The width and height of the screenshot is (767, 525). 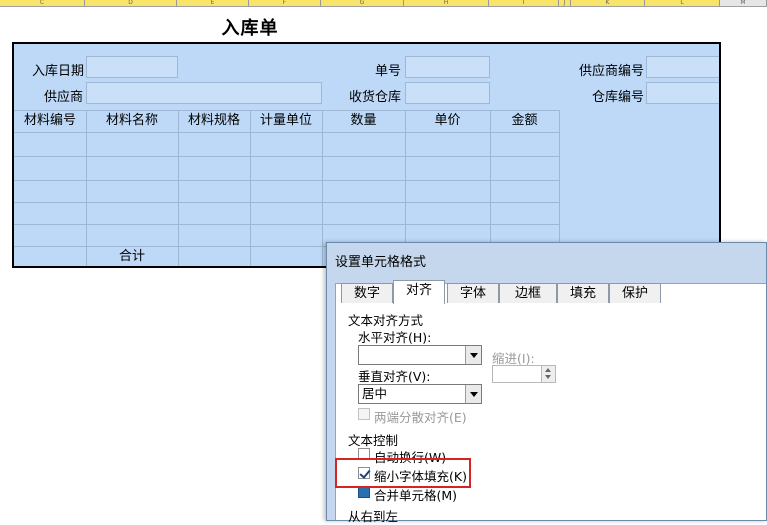 I want to click on column-header-j: J, so click(x=565, y=3).